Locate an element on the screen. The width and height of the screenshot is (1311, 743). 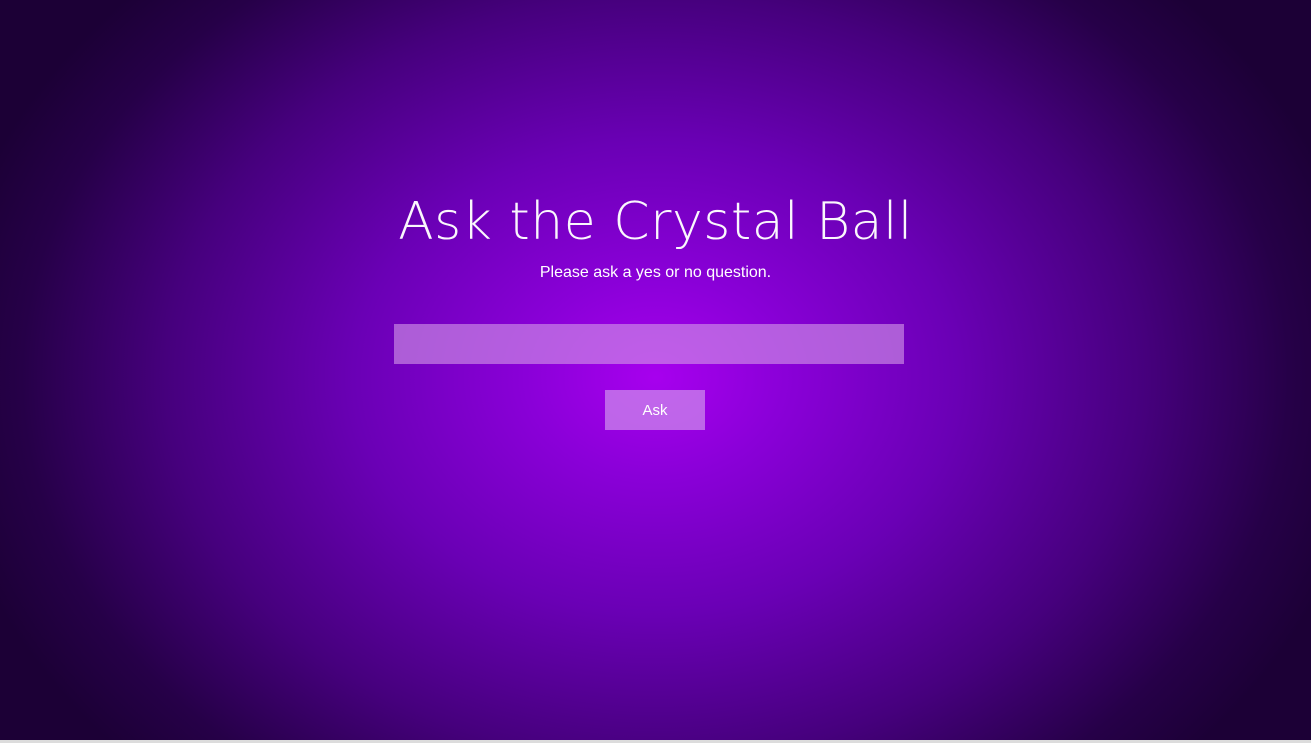
page-subtitle: Please ask a yes or no question. is located at coordinates (655, 272).